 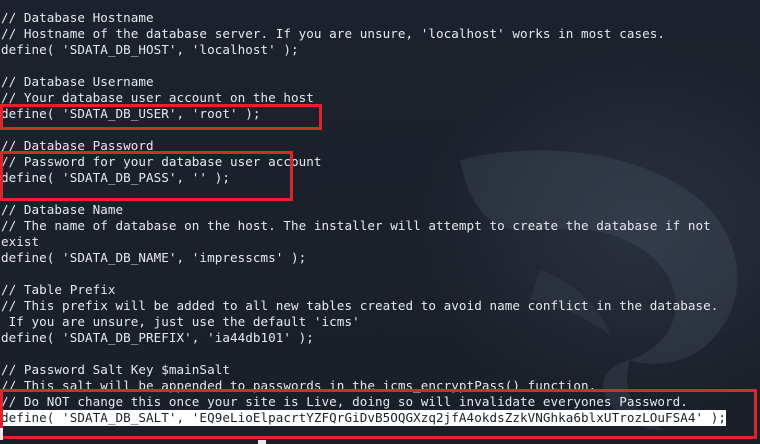 I want to click on text-cursor, so click(x=262, y=442).